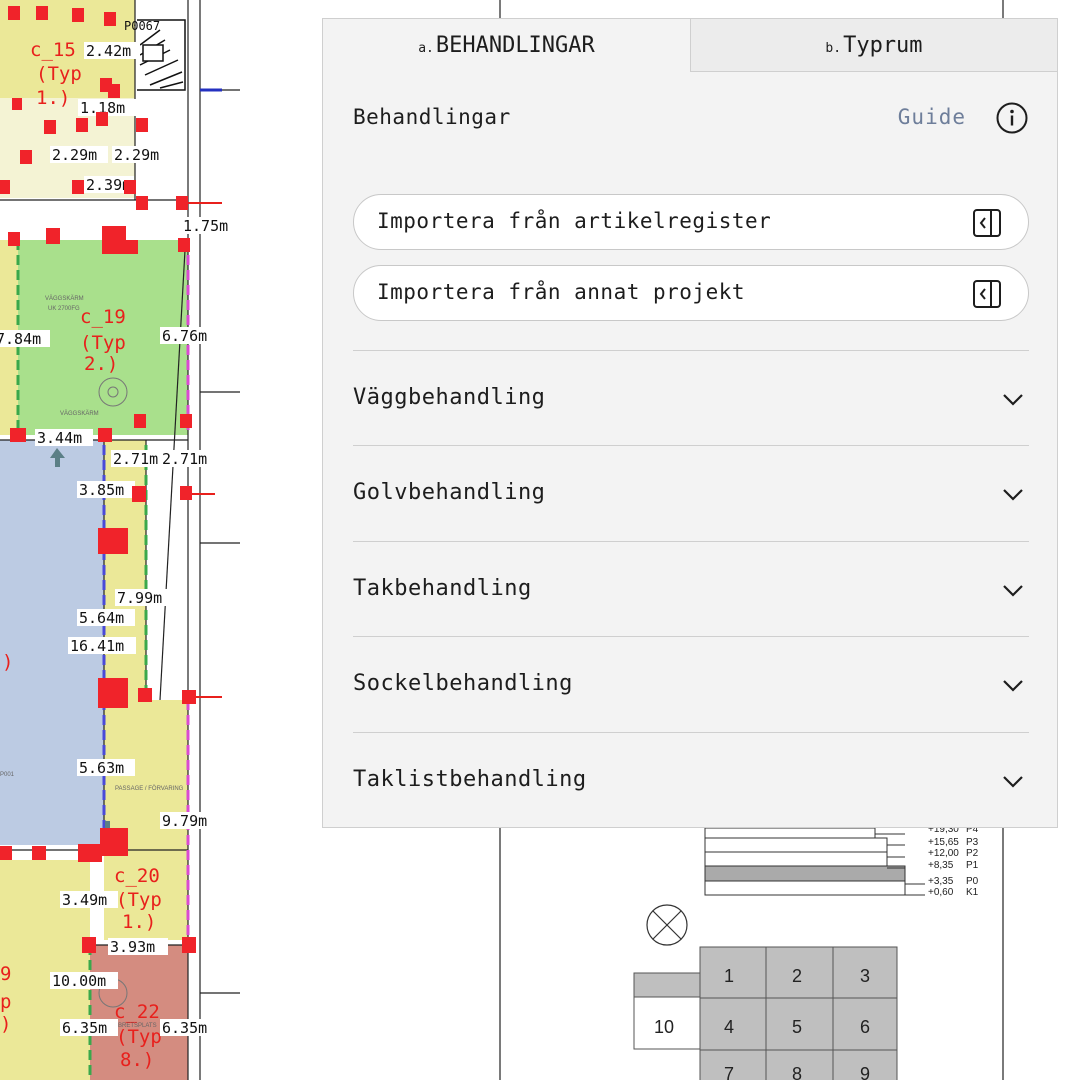 Image resolution: width=1080 pixels, height=1080 pixels. Describe the element at coordinates (184, 336) in the screenshot. I see `dimension-label: 6.76m` at that location.